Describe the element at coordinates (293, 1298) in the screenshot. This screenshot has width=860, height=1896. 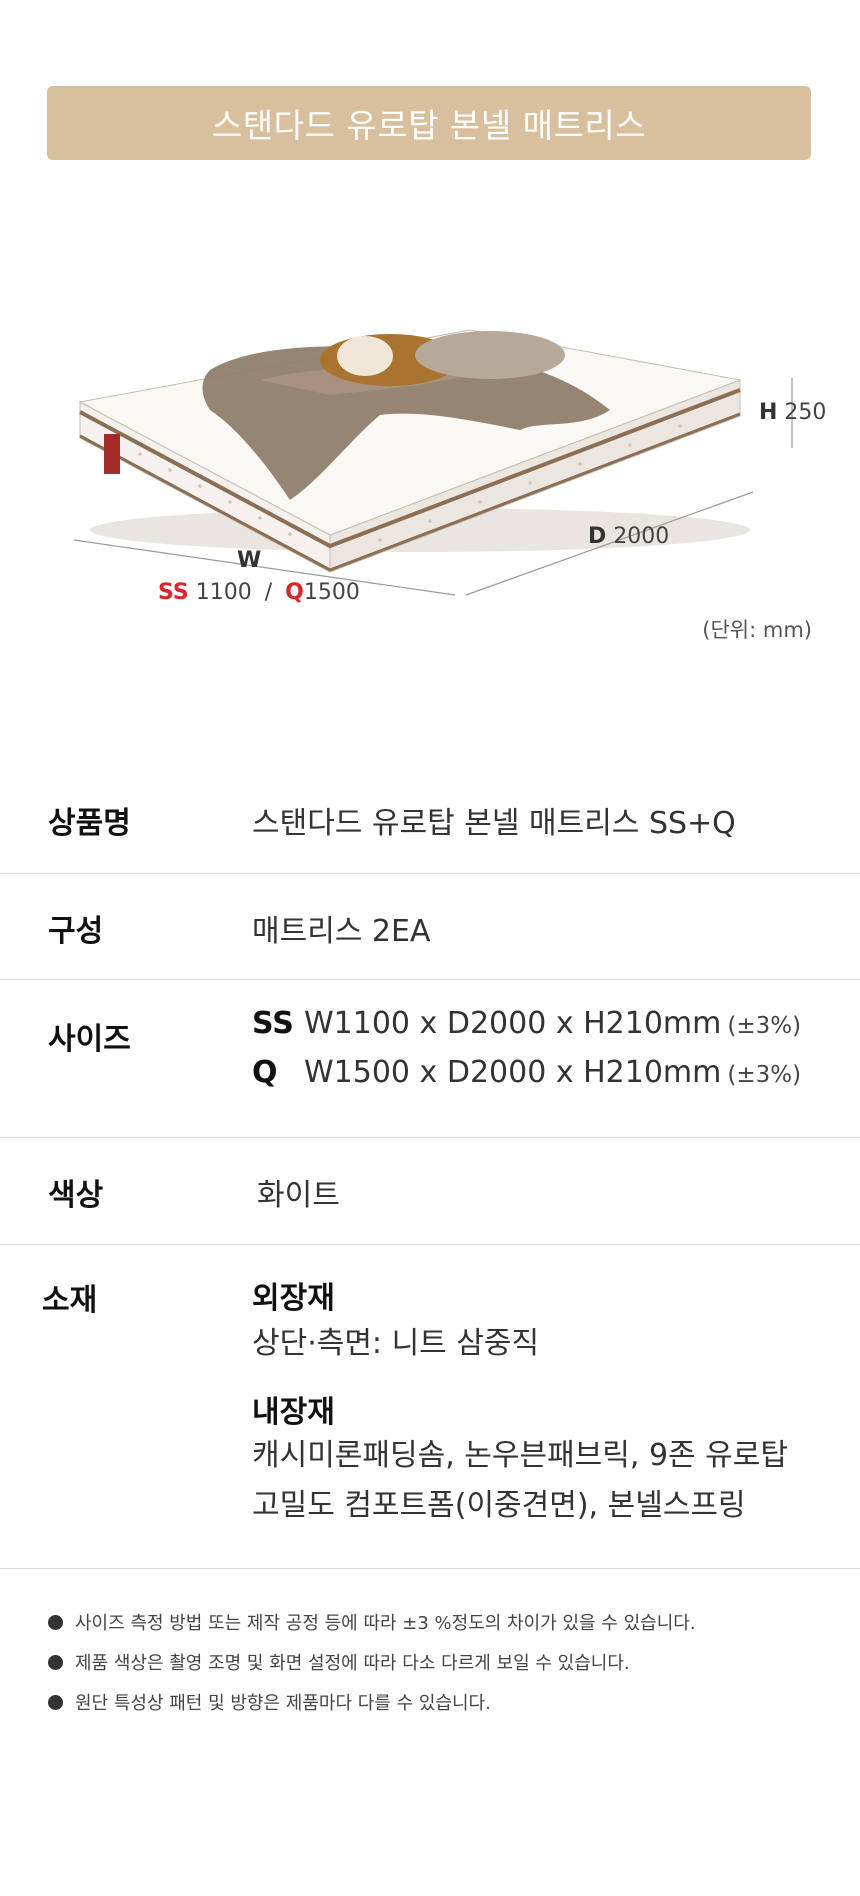
I see `outer-material-title: 외장재` at that location.